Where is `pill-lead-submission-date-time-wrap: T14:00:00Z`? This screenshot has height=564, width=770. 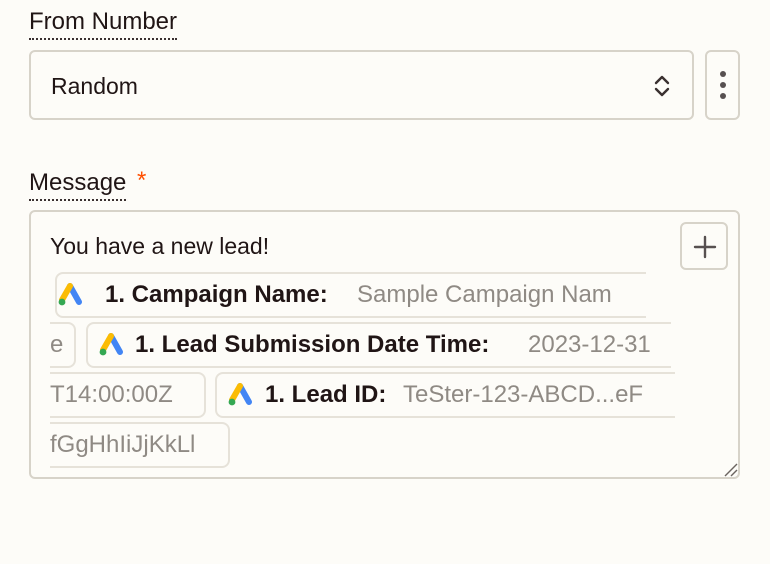 pill-lead-submission-date-time-wrap: T14:00:00Z is located at coordinates (128, 395).